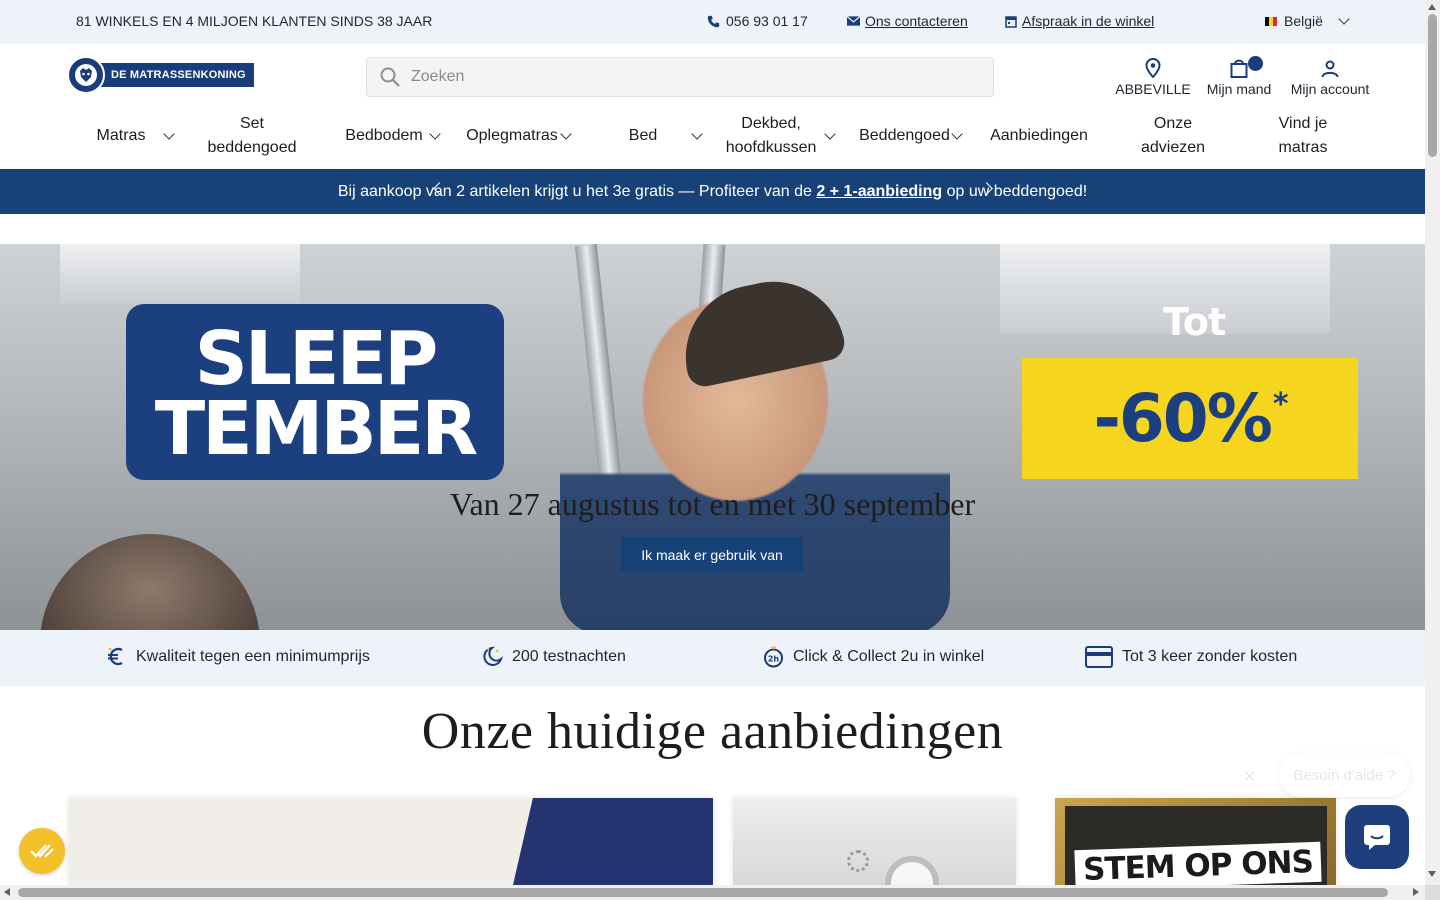 The width and height of the screenshot is (1440, 900). I want to click on store-label: ABBEVILLE, so click(1153, 89).